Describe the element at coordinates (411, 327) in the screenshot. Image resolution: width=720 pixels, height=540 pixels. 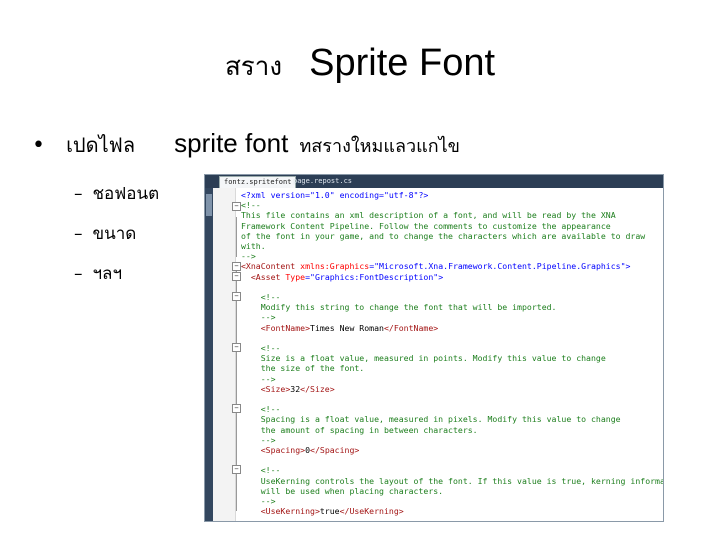
I see `fontname-close-tag: </FontName>` at that location.